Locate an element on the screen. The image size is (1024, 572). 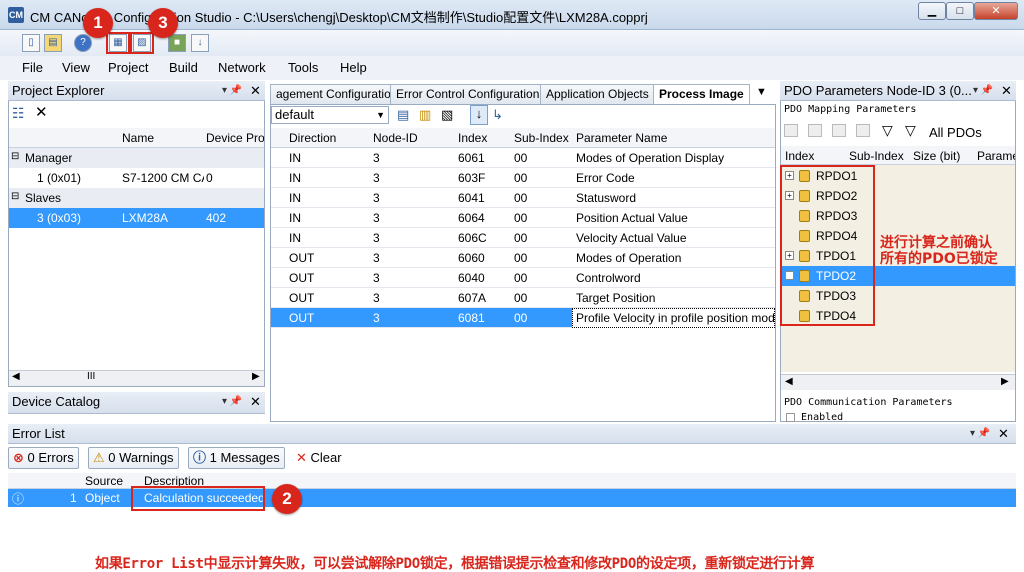
tab-overflow-icon: ▼ is located at coordinates (761, 92).